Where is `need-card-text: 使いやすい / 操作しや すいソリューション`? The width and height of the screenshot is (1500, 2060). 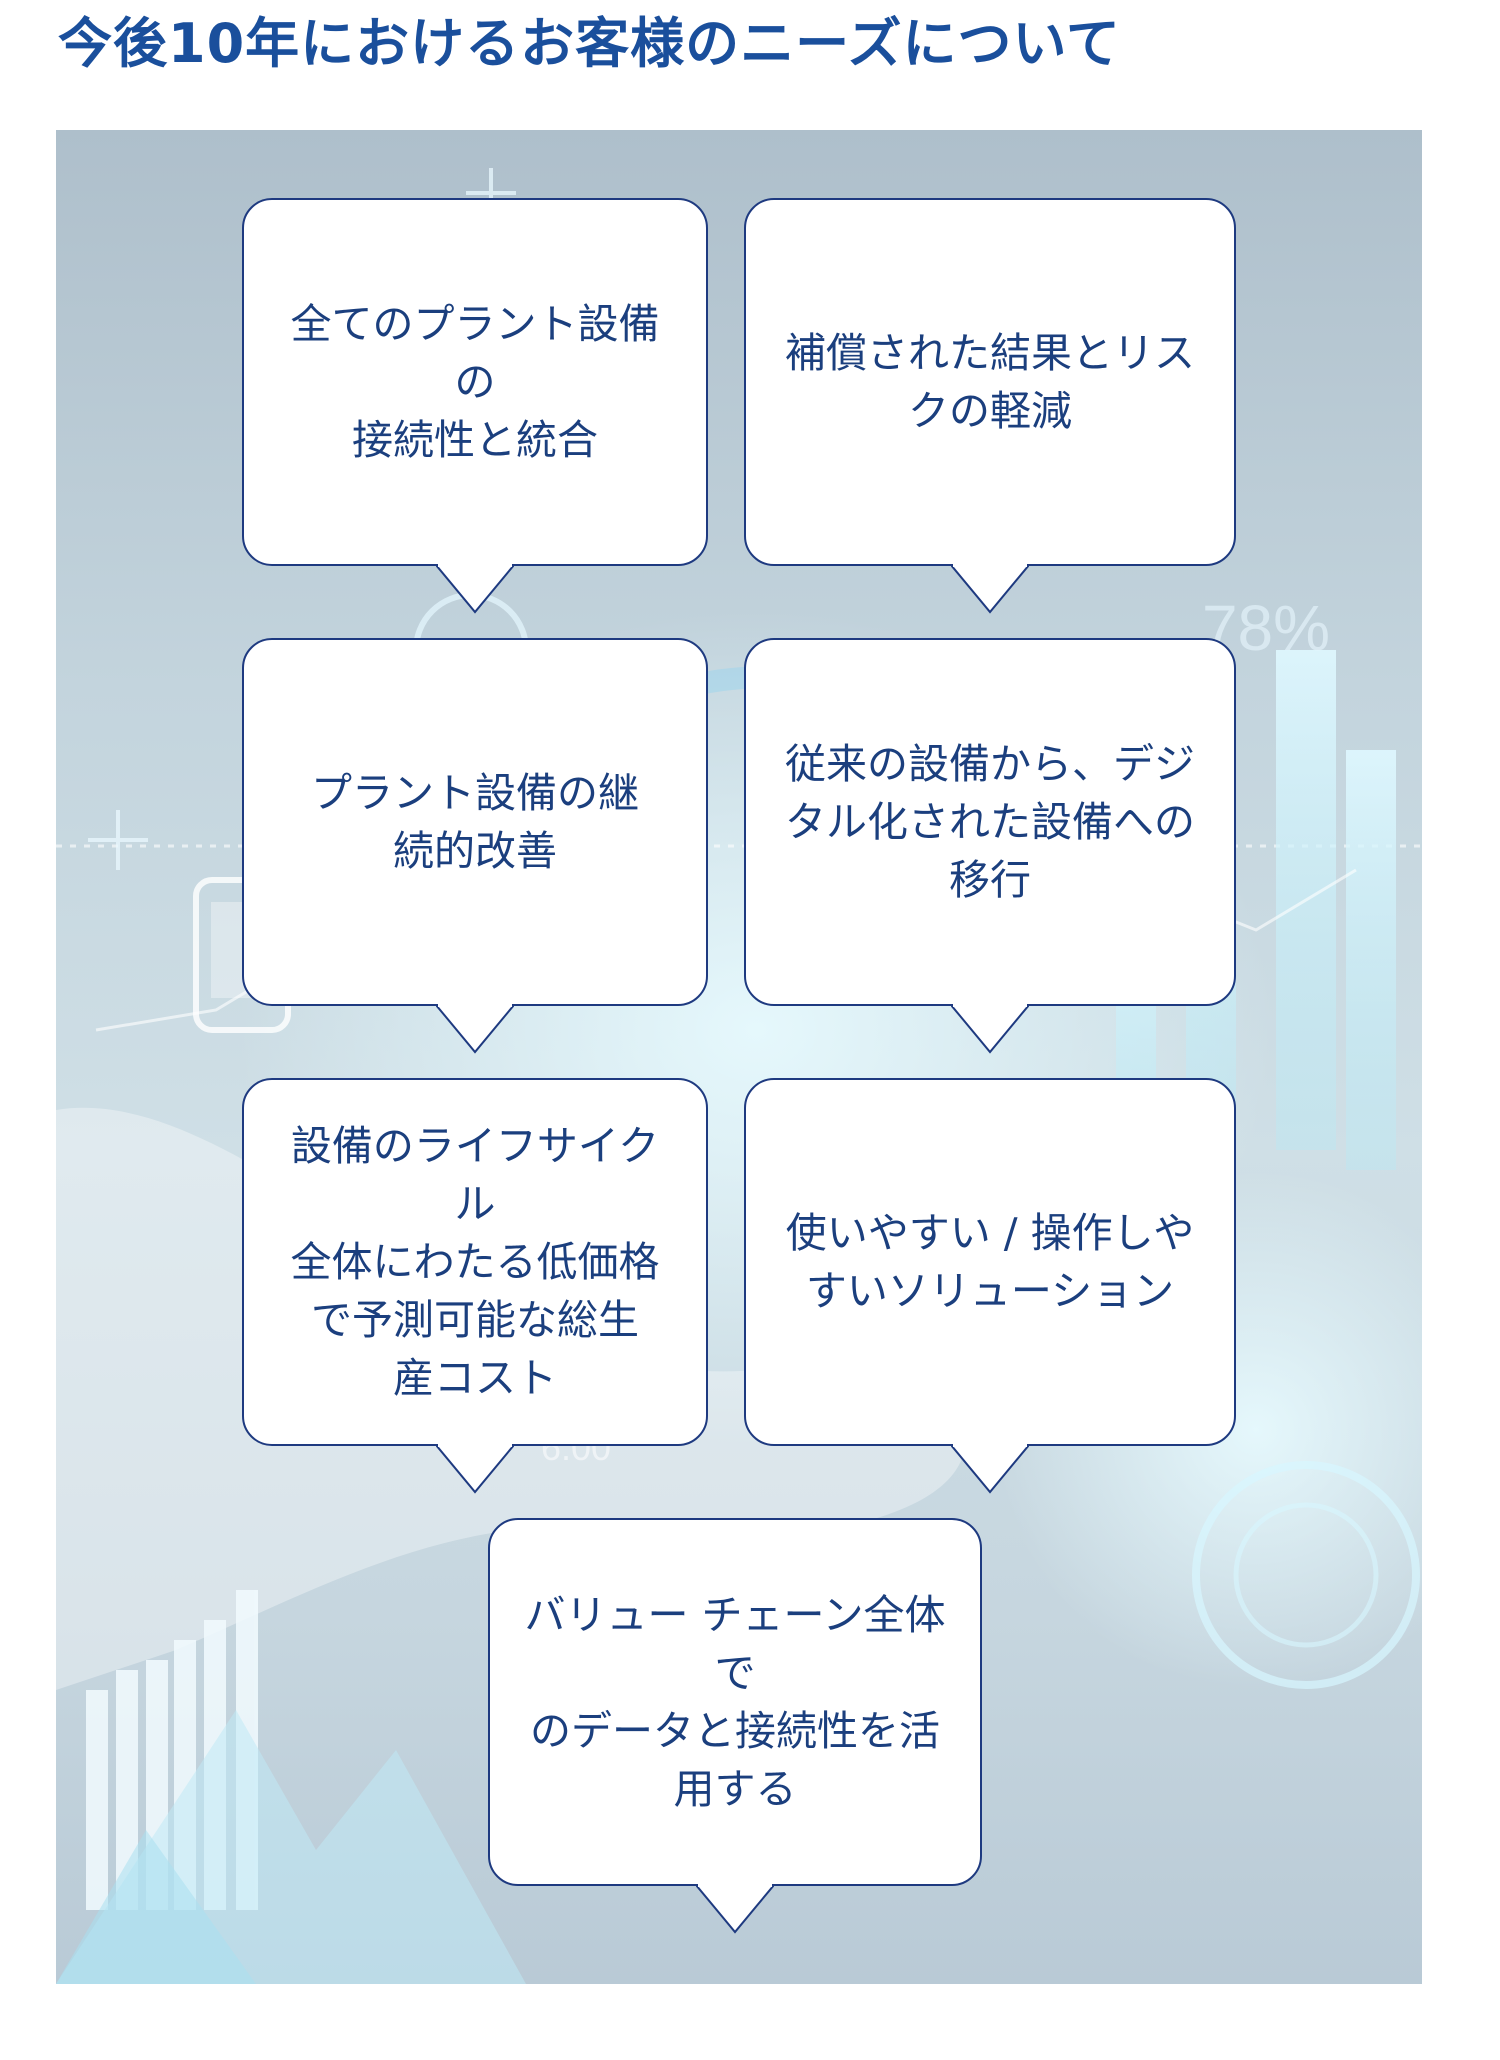 need-card-text: 使いやすい / 操作しや すいソリューション is located at coordinates (990, 1262).